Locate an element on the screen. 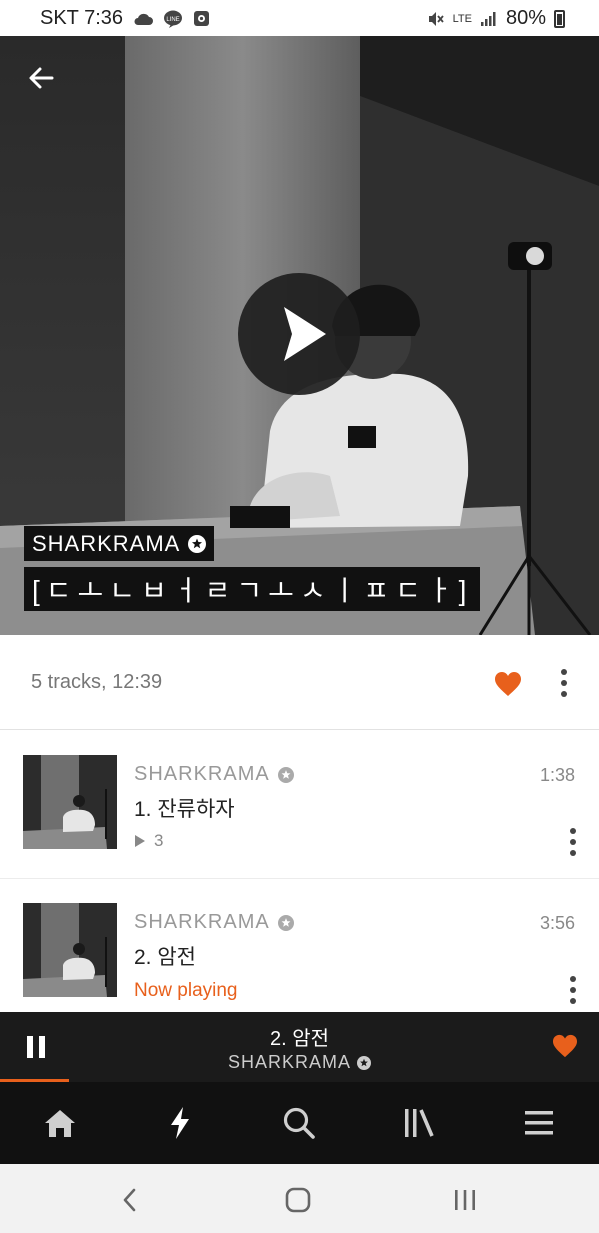 This screenshot has width=599, height=1233. play-count-icon is located at coordinates (140, 841).